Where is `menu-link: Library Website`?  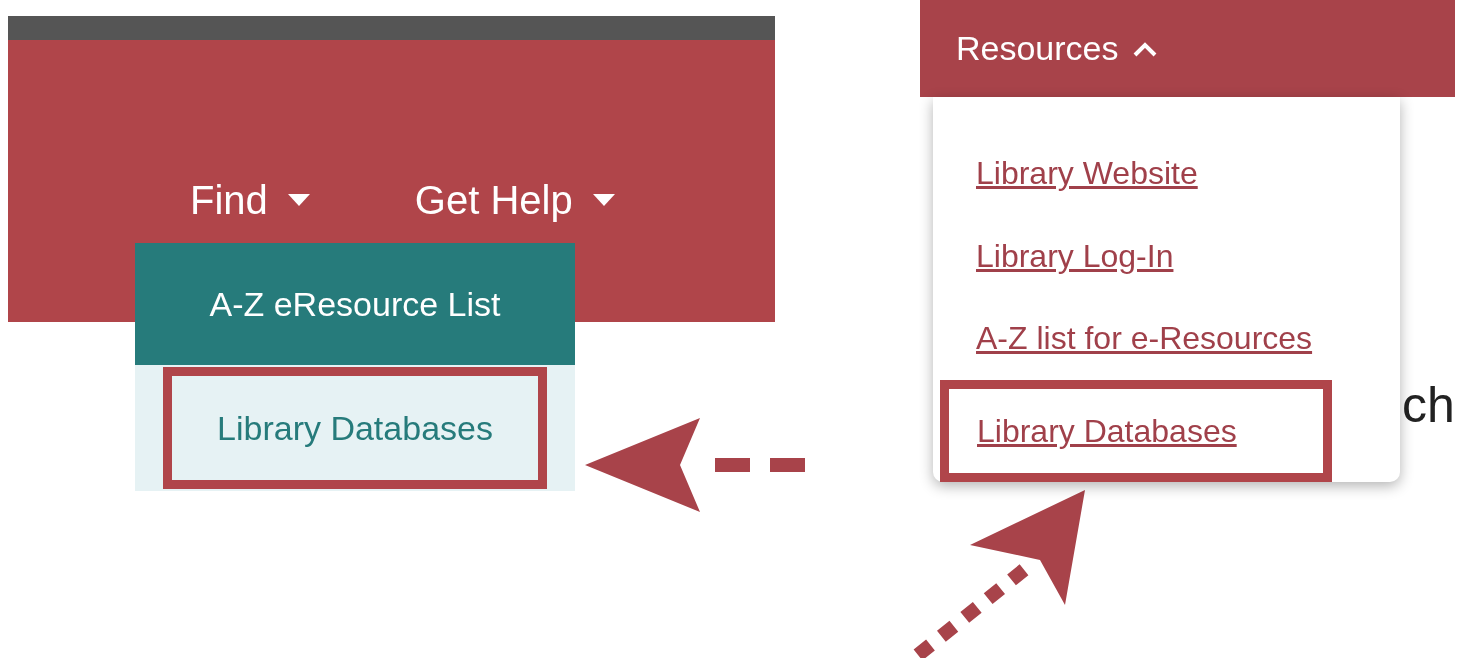
menu-link: Library Website is located at coordinates (1069, 173).